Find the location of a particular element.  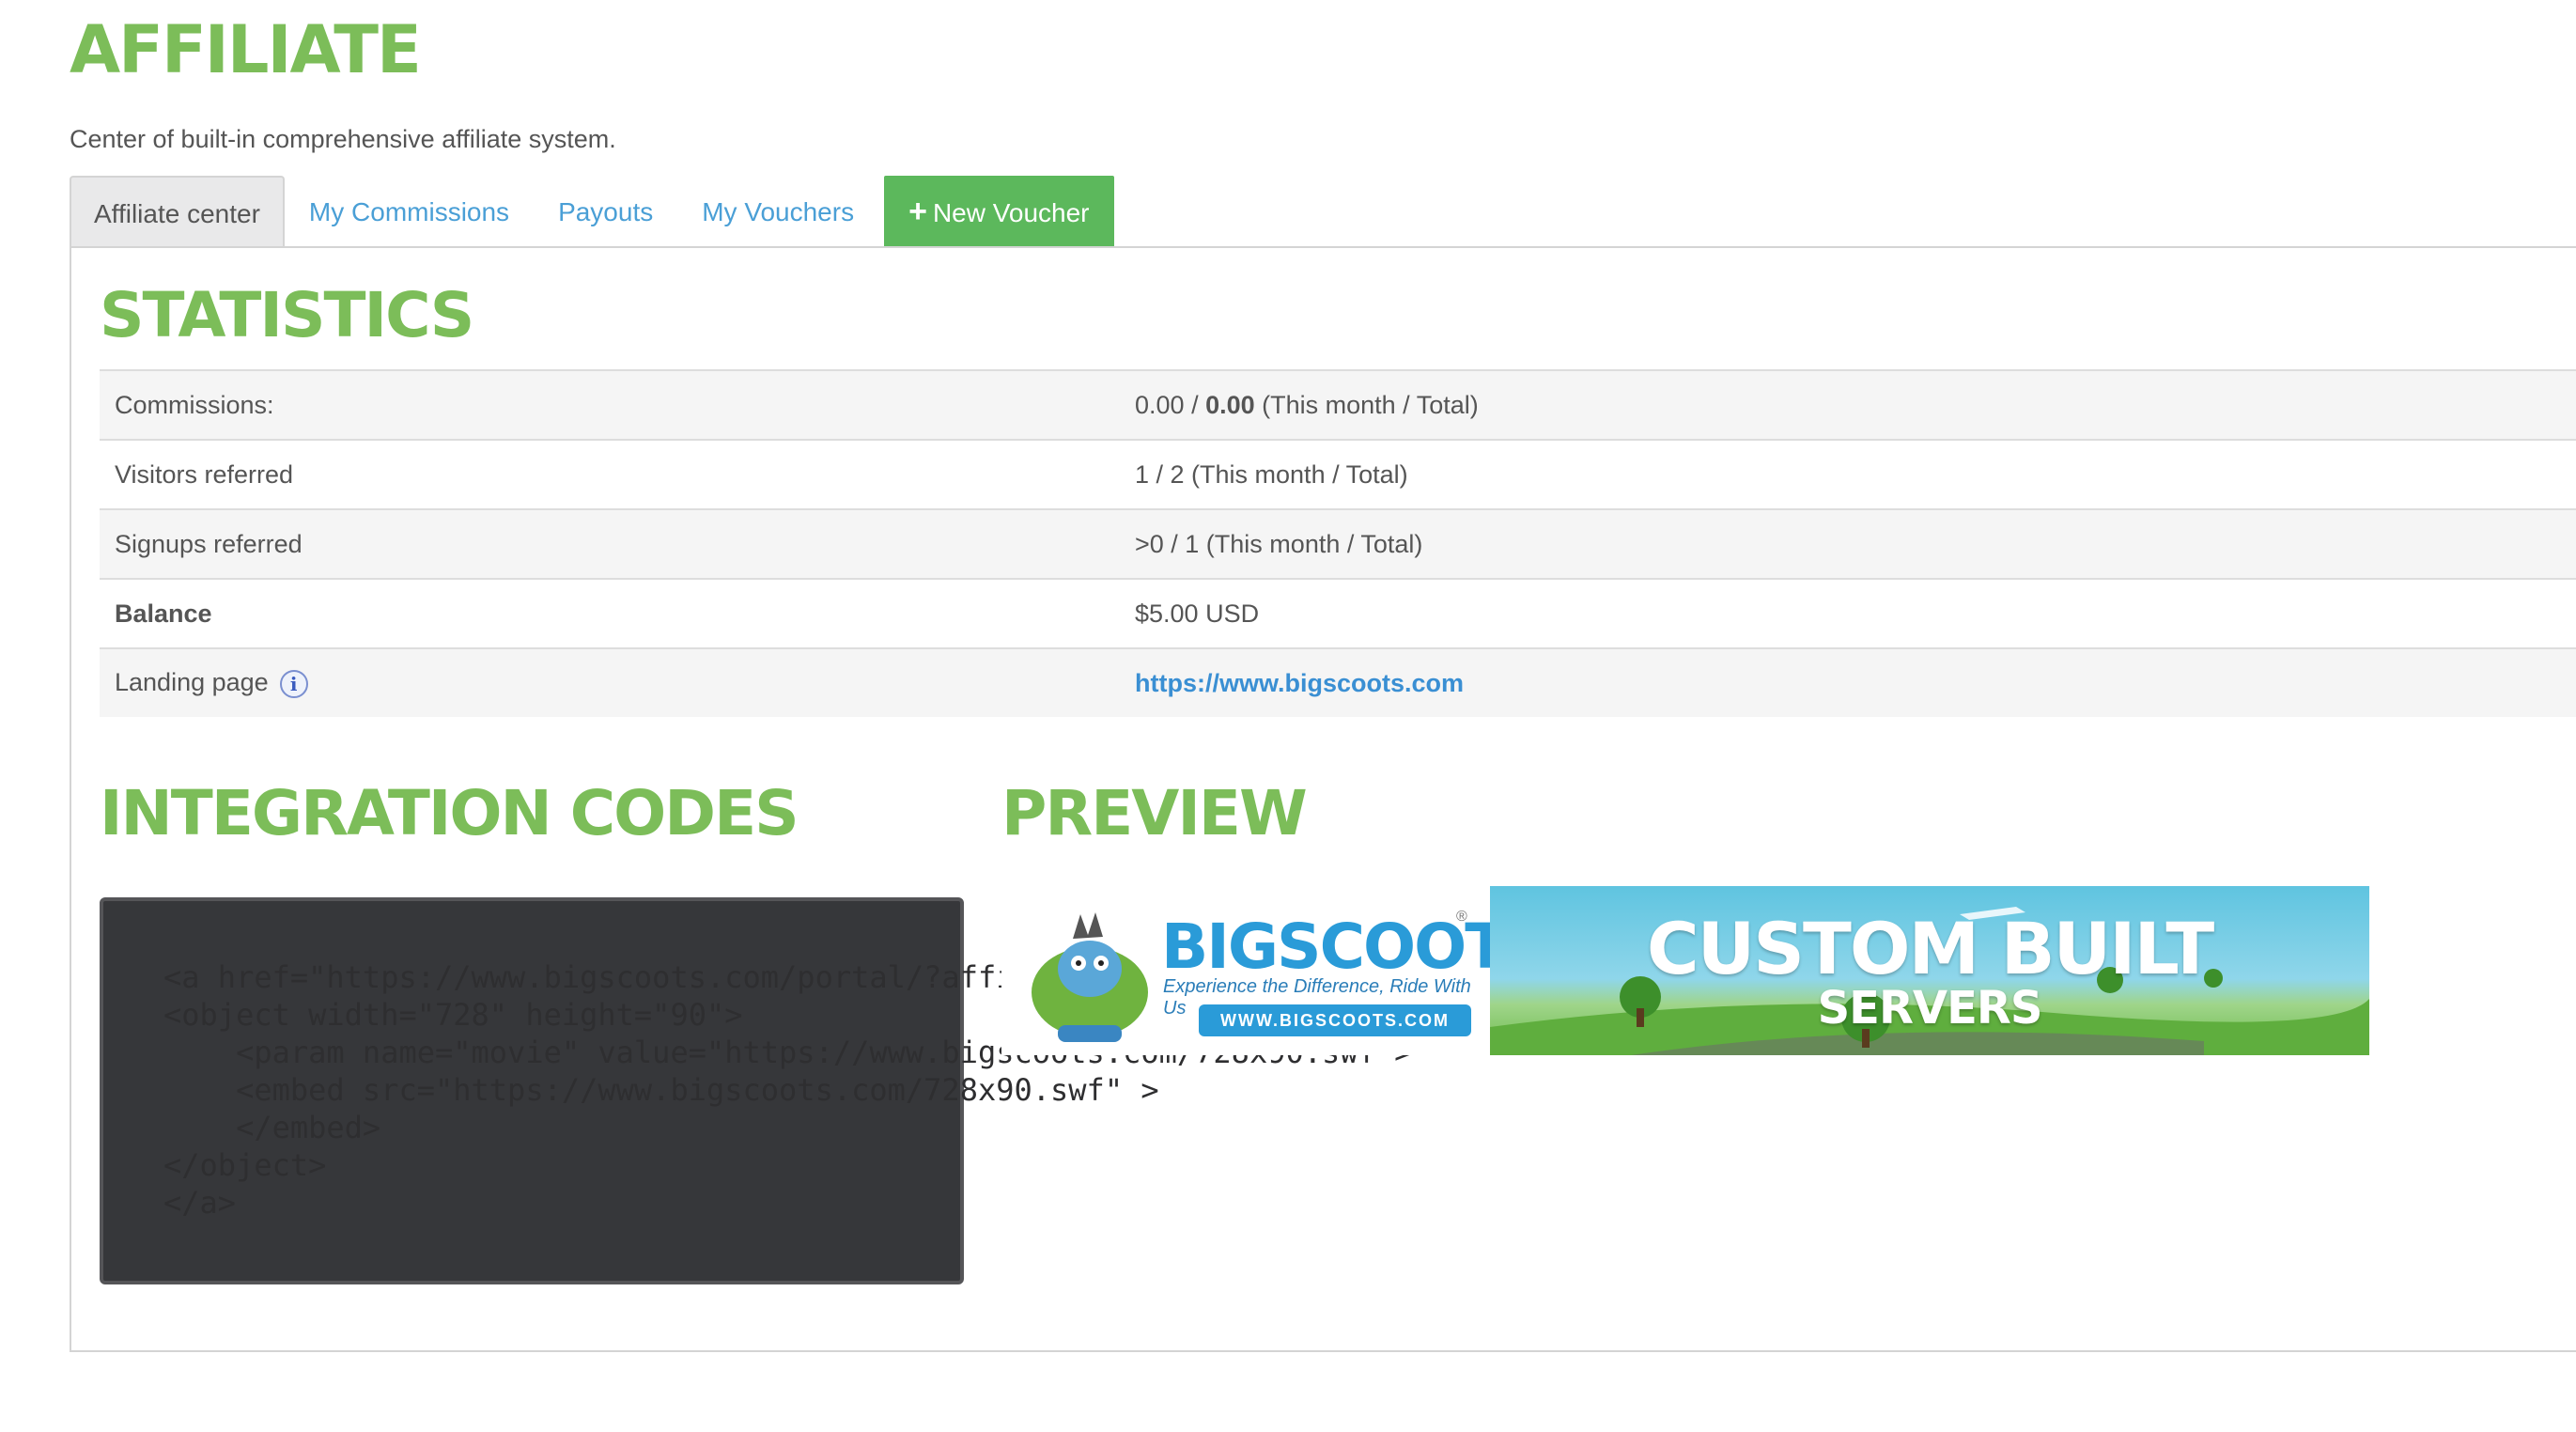

info-icon: i is located at coordinates (293, 683).